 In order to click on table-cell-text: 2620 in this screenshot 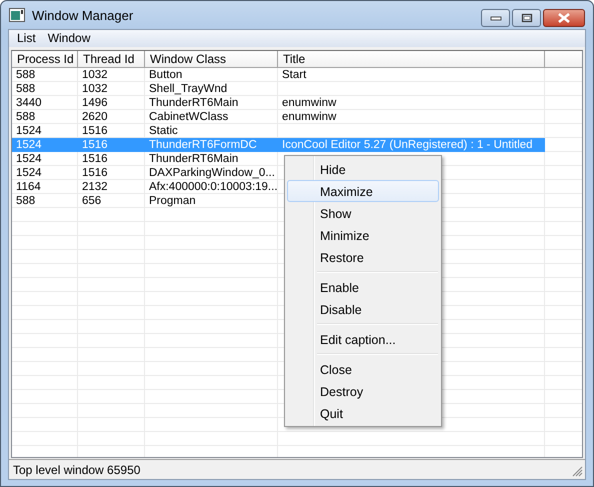, I will do `click(95, 117)`.